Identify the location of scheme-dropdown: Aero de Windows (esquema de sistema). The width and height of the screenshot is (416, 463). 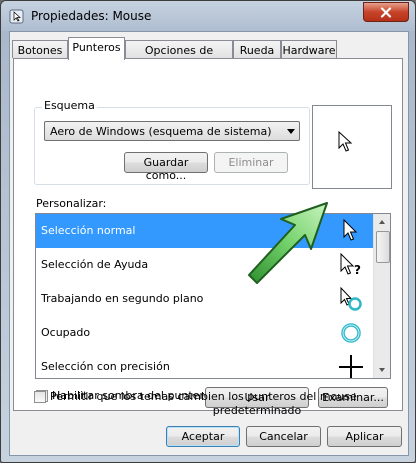
(172, 131).